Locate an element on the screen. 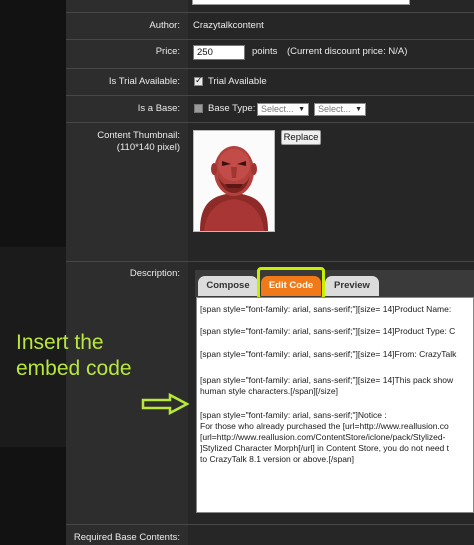  description-label: Description: is located at coordinates (154, 273).